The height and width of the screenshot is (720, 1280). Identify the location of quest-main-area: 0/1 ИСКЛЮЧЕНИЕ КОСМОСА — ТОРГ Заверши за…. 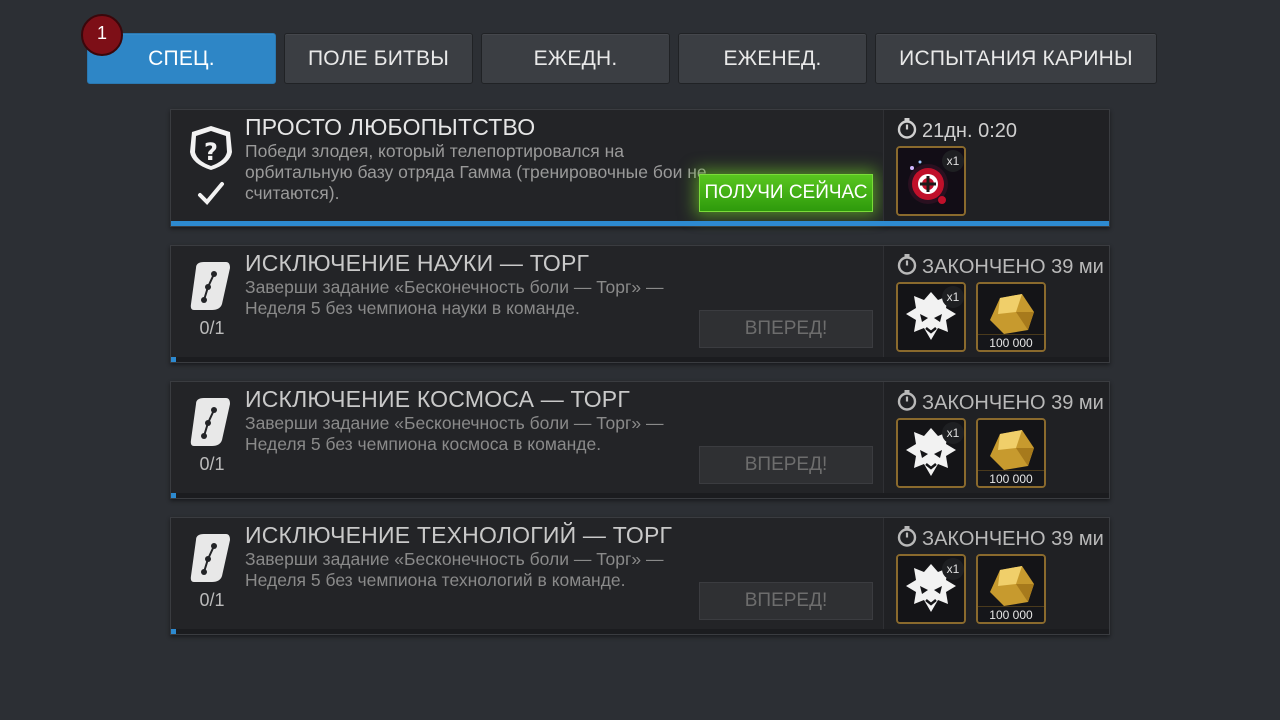
(527, 440).